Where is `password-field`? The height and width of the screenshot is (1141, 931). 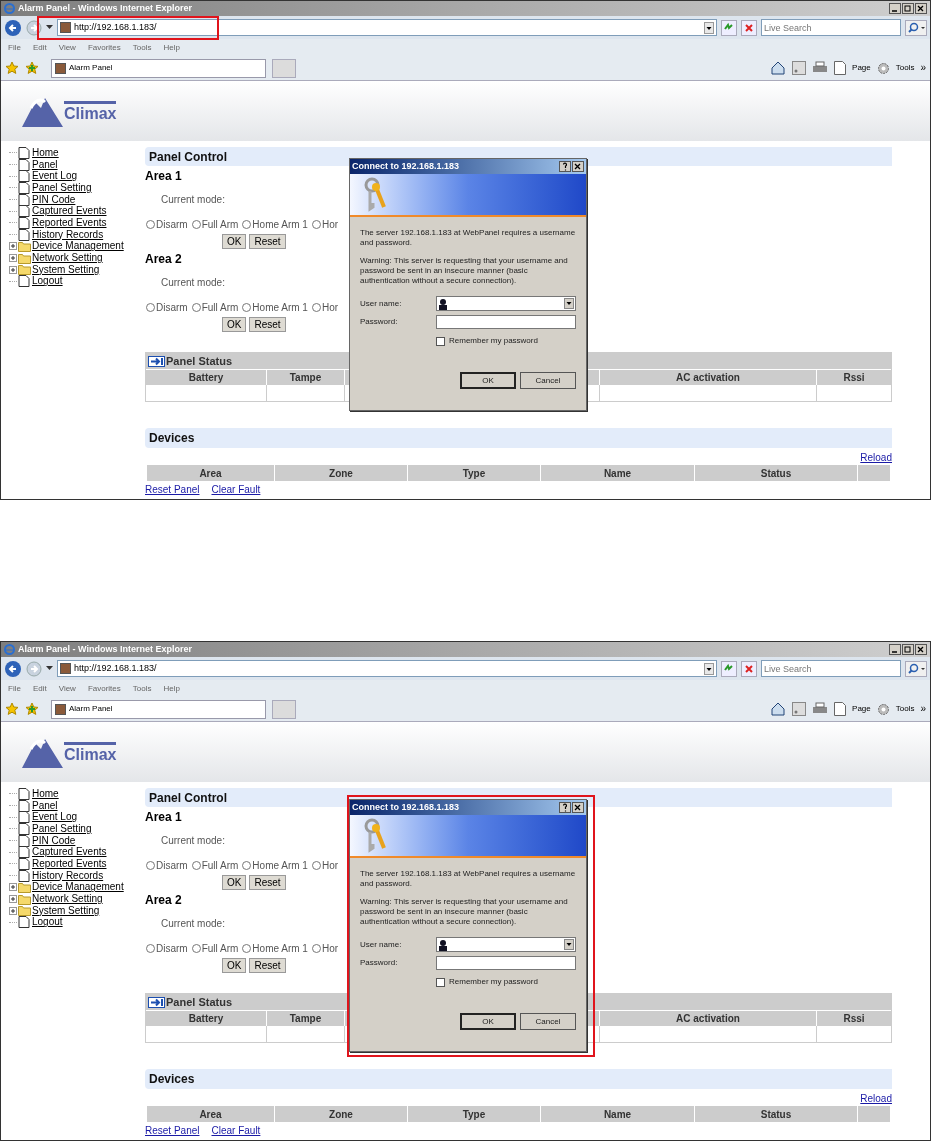 password-field is located at coordinates (506, 963).